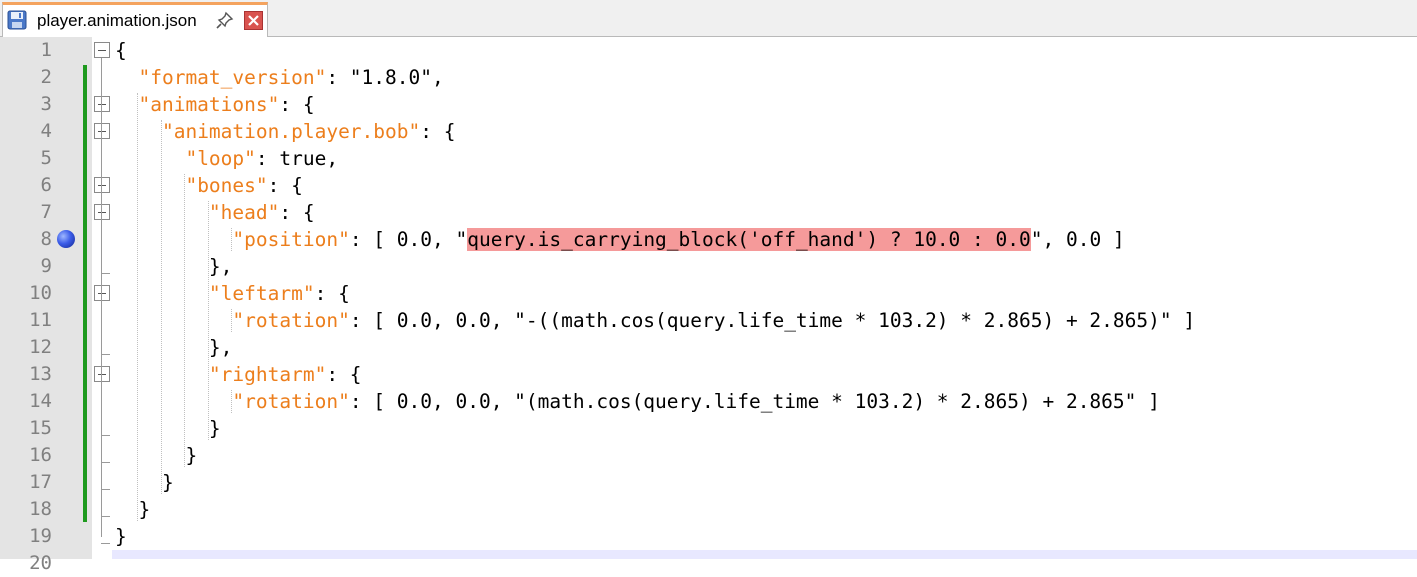 This screenshot has height=577, width=1417. I want to click on code-line-16: 16 }, so click(708, 455).